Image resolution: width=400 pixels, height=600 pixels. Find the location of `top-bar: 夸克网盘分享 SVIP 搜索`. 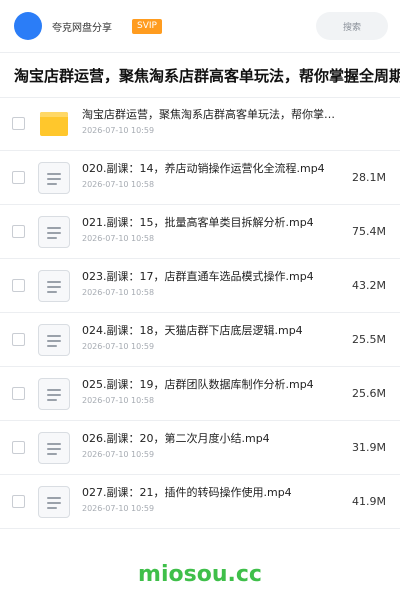

top-bar: 夸克网盘分享 SVIP 搜索 is located at coordinates (200, 26).